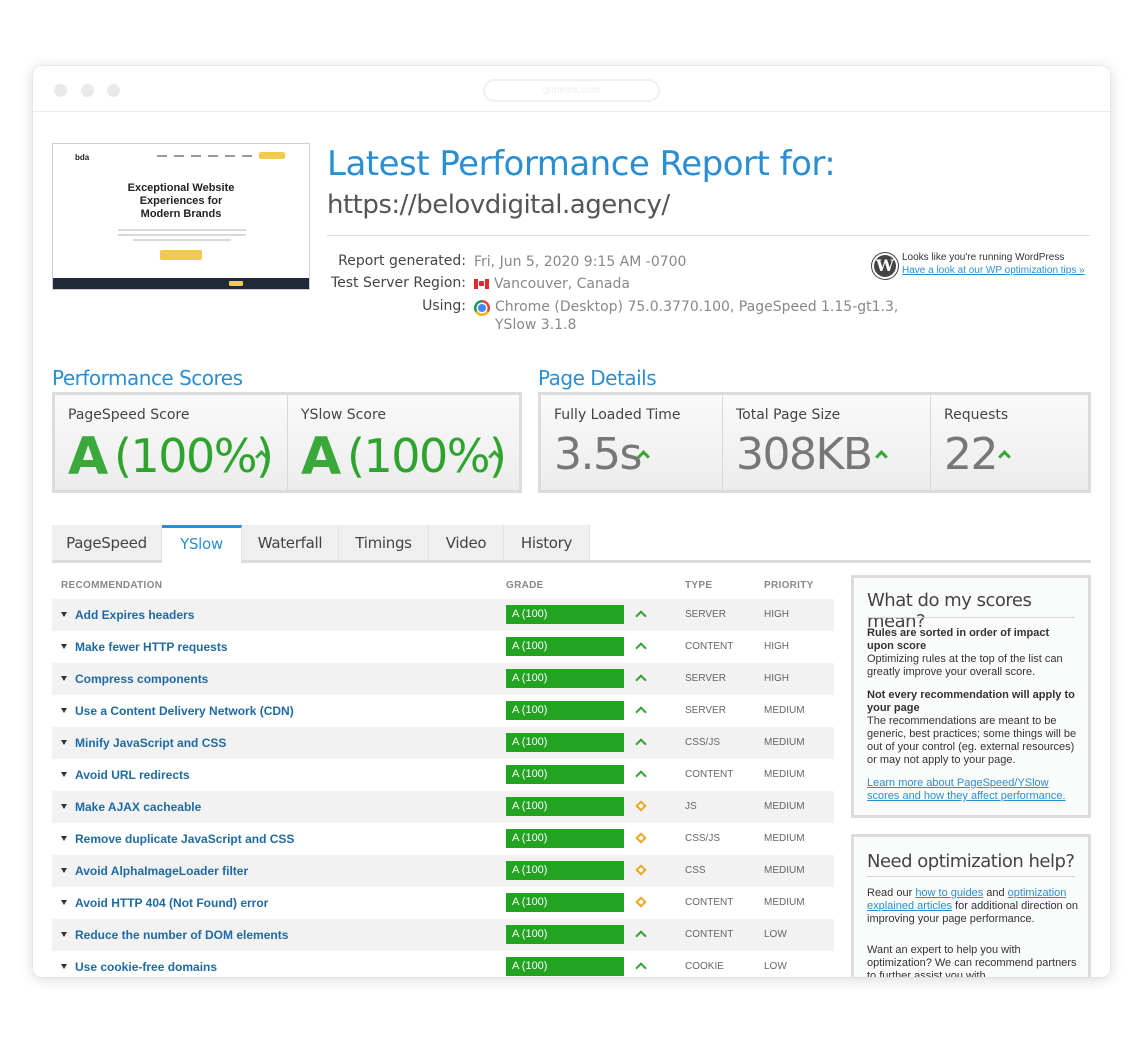 This screenshot has width=1142, height=1049. I want to click on recommendation-name: Avoid HTTP 404 (Not Found) error, so click(171, 903).